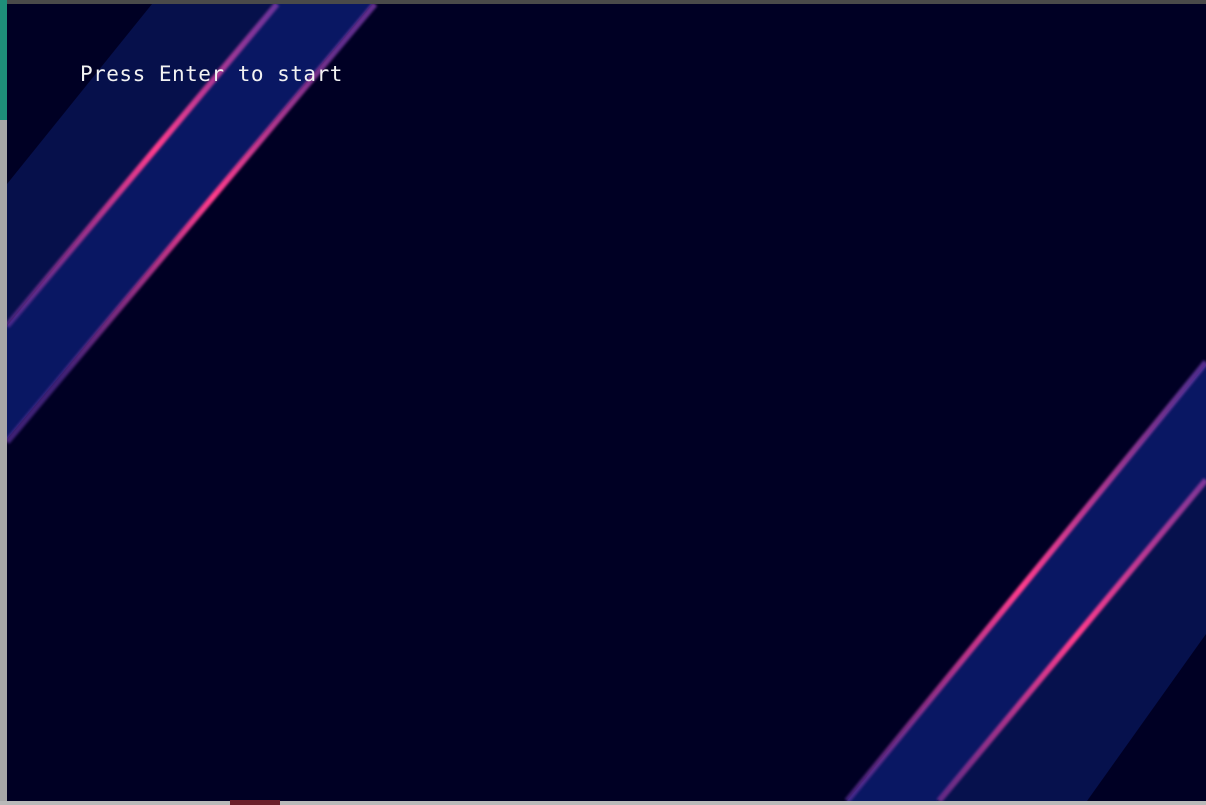 The width and height of the screenshot is (1206, 805). What do you see at coordinates (3, 60) in the screenshot?
I see `window-left-accent` at bounding box center [3, 60].